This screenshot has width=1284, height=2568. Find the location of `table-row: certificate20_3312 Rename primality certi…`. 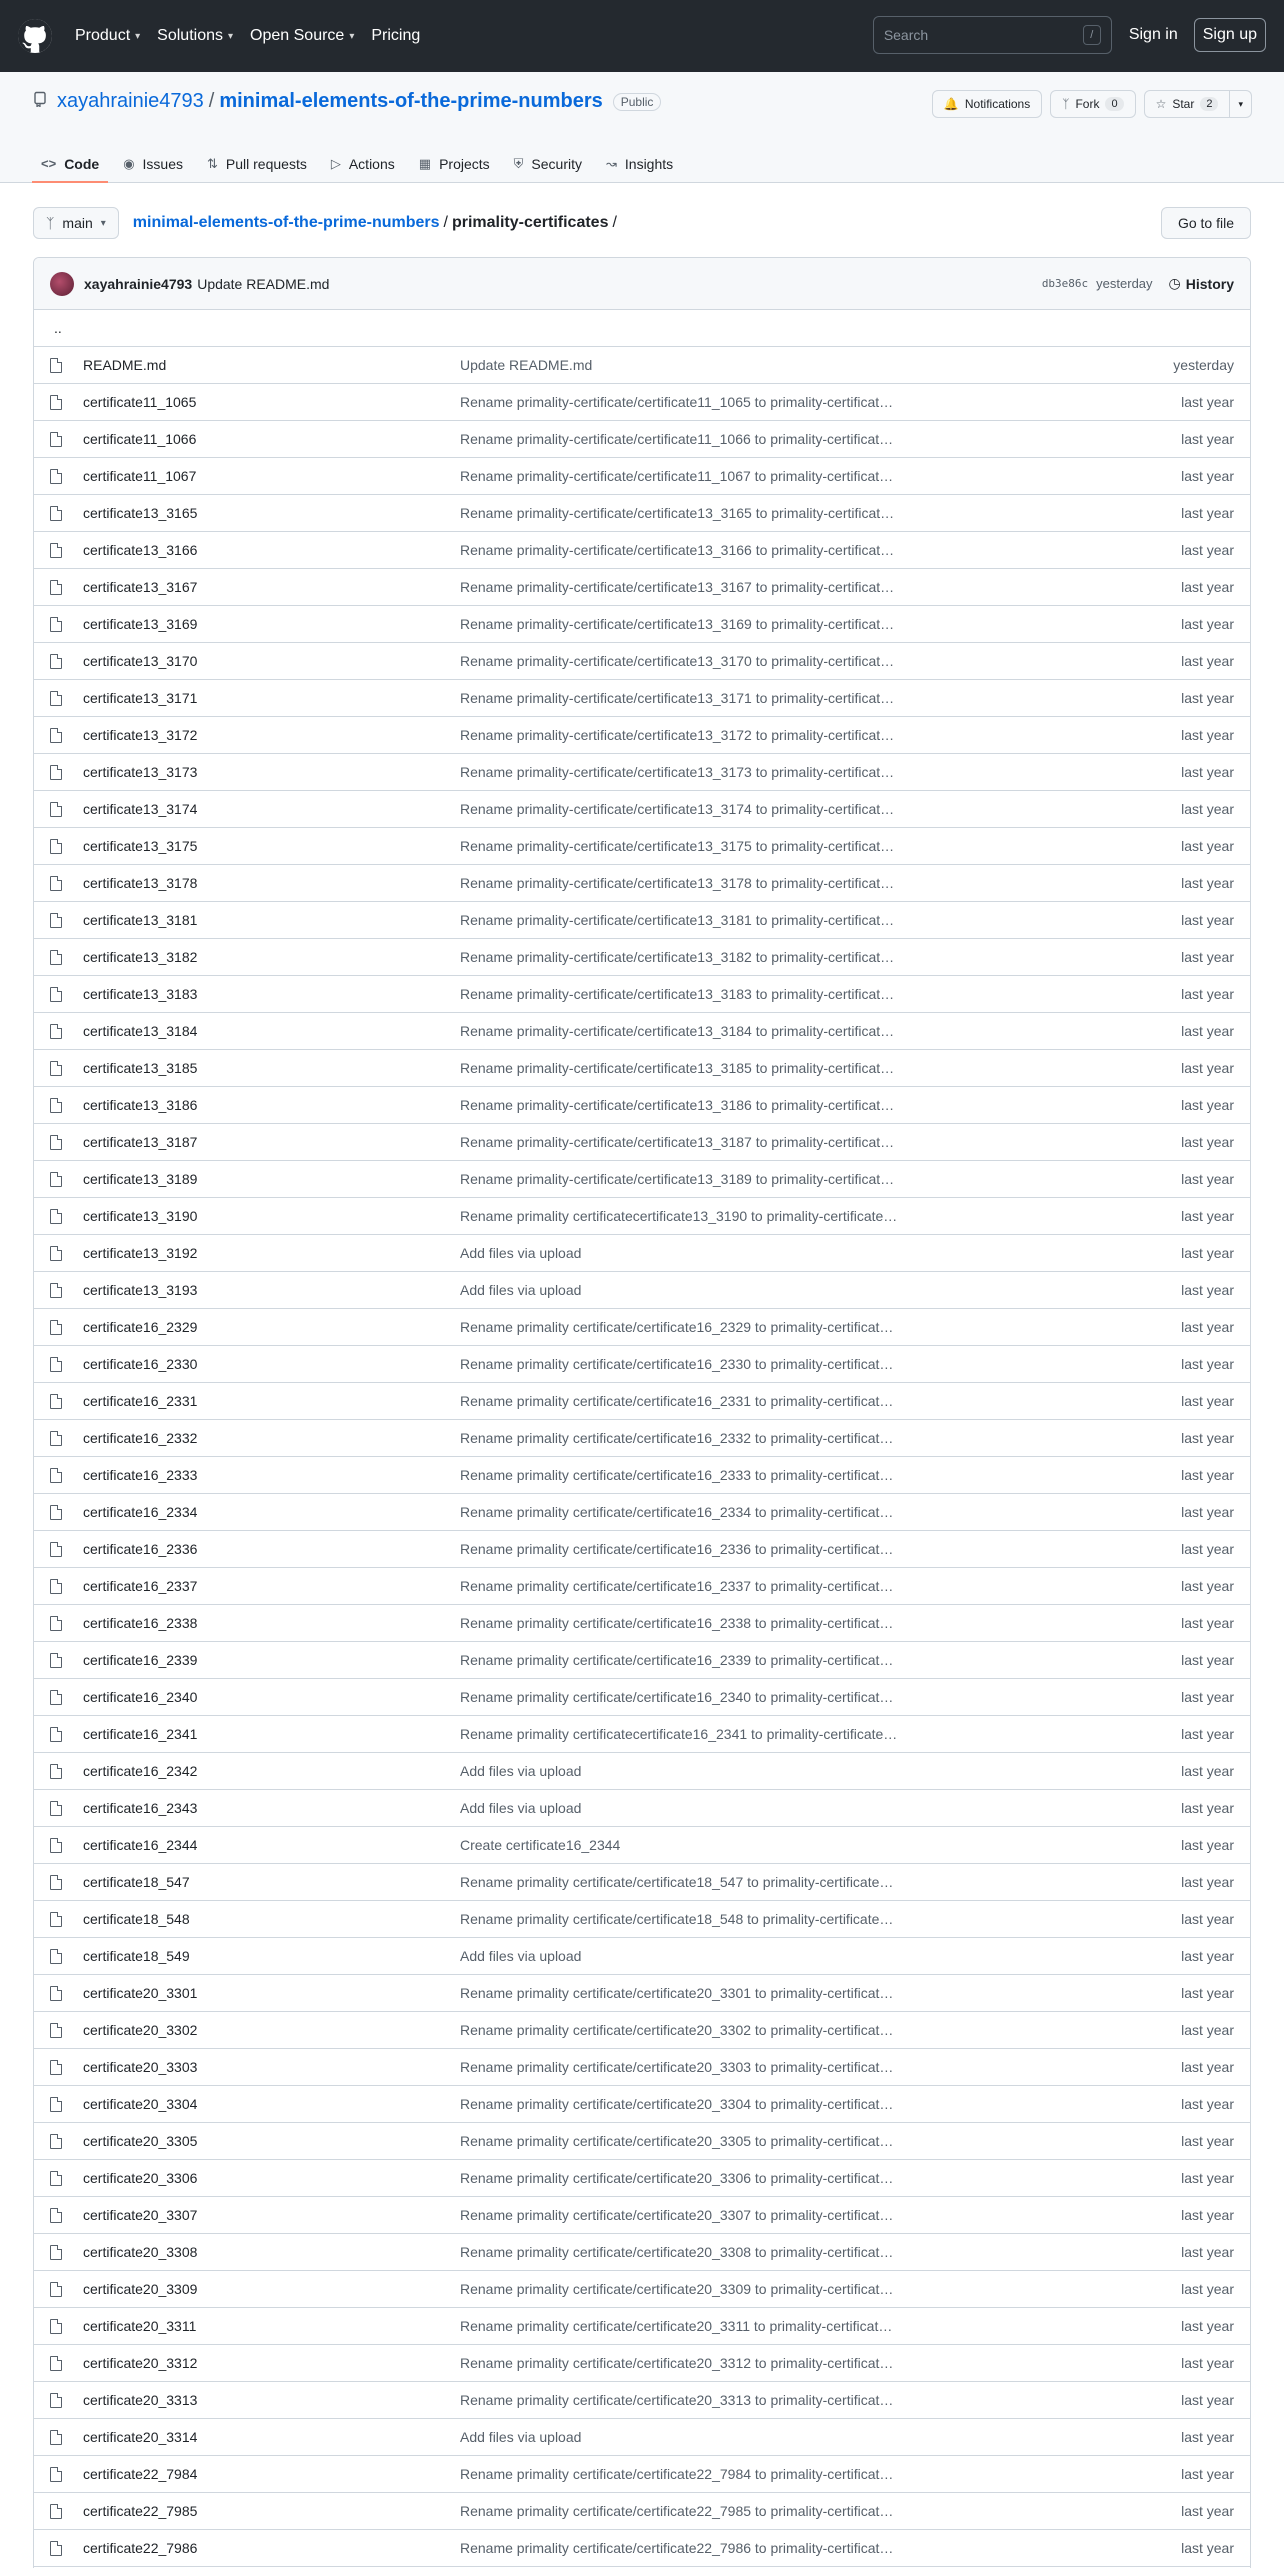

table-row: certificate20_3312 Rename primality certi… is located at coordinates (642, 2363).